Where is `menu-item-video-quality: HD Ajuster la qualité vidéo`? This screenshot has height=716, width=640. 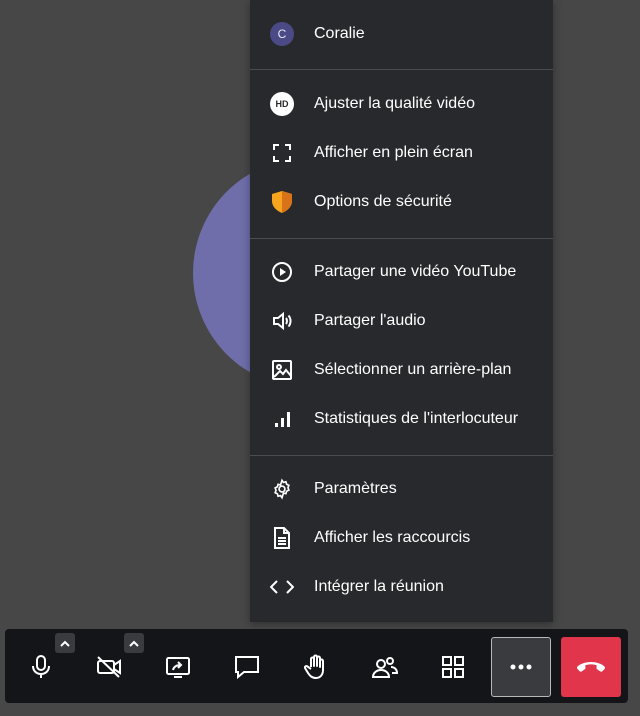 menu-item-video-quality: HD Ajuster la qualité vidéo is located at coordinates (401, 104).